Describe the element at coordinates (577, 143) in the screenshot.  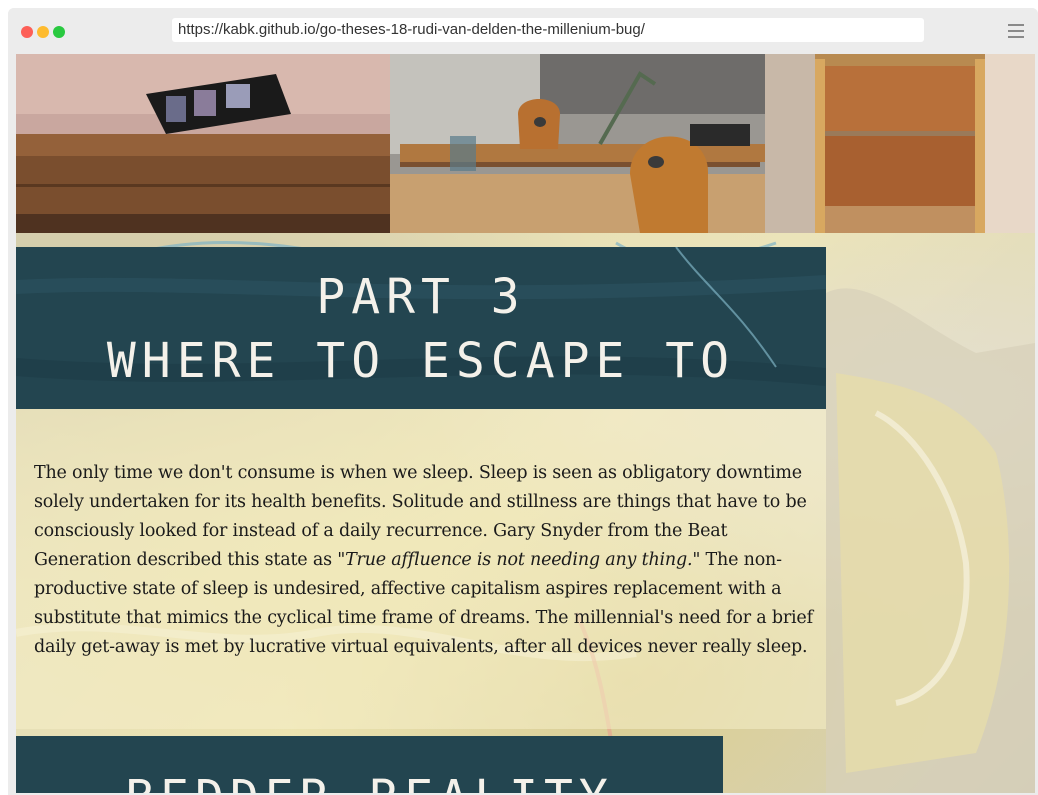
I see `photo-desk-chairs` at that location.